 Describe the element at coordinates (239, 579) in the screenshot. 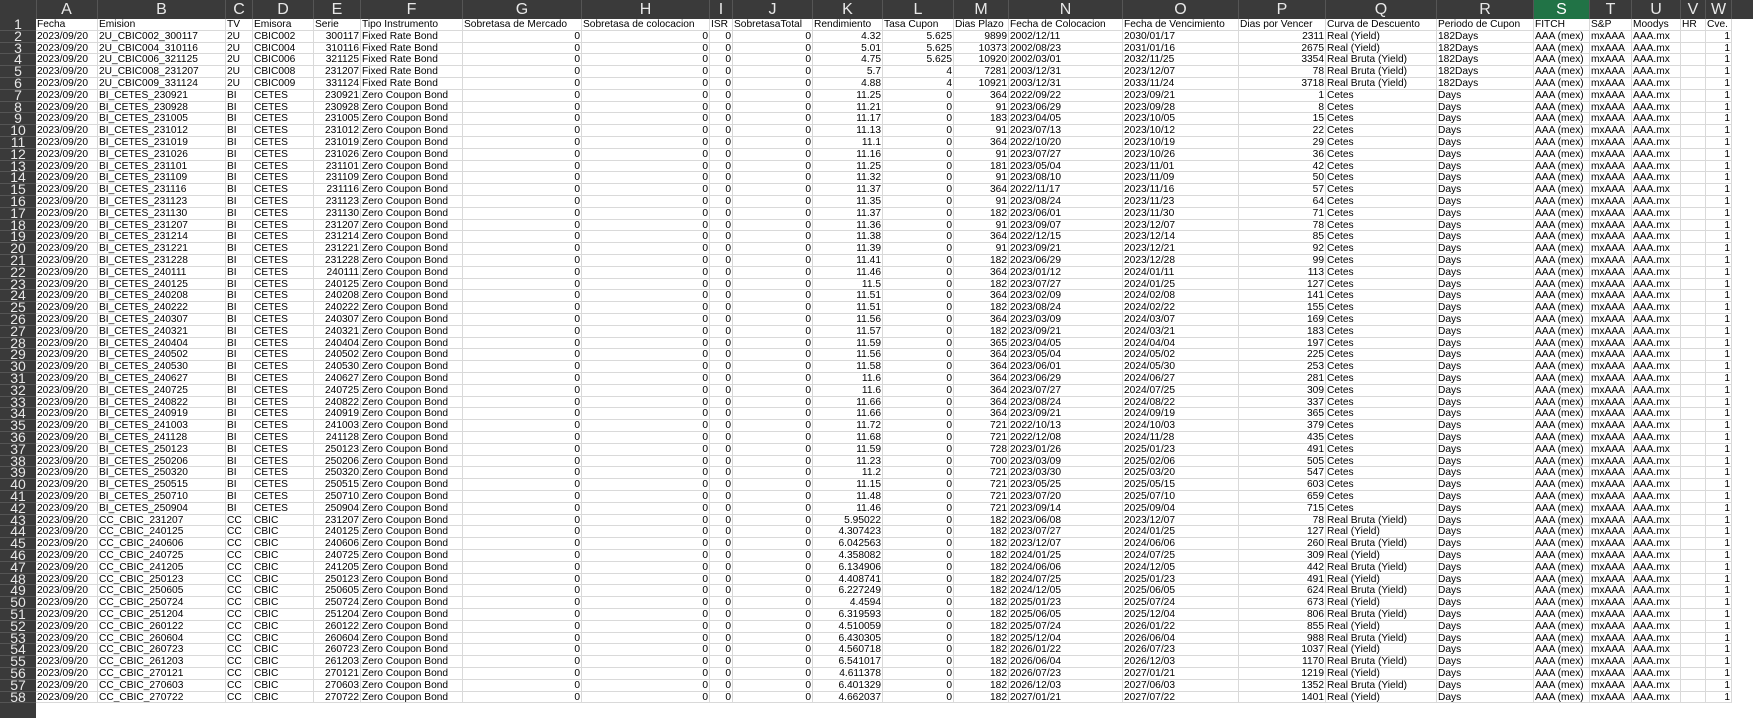

I see `table-cell: CC` at that location.